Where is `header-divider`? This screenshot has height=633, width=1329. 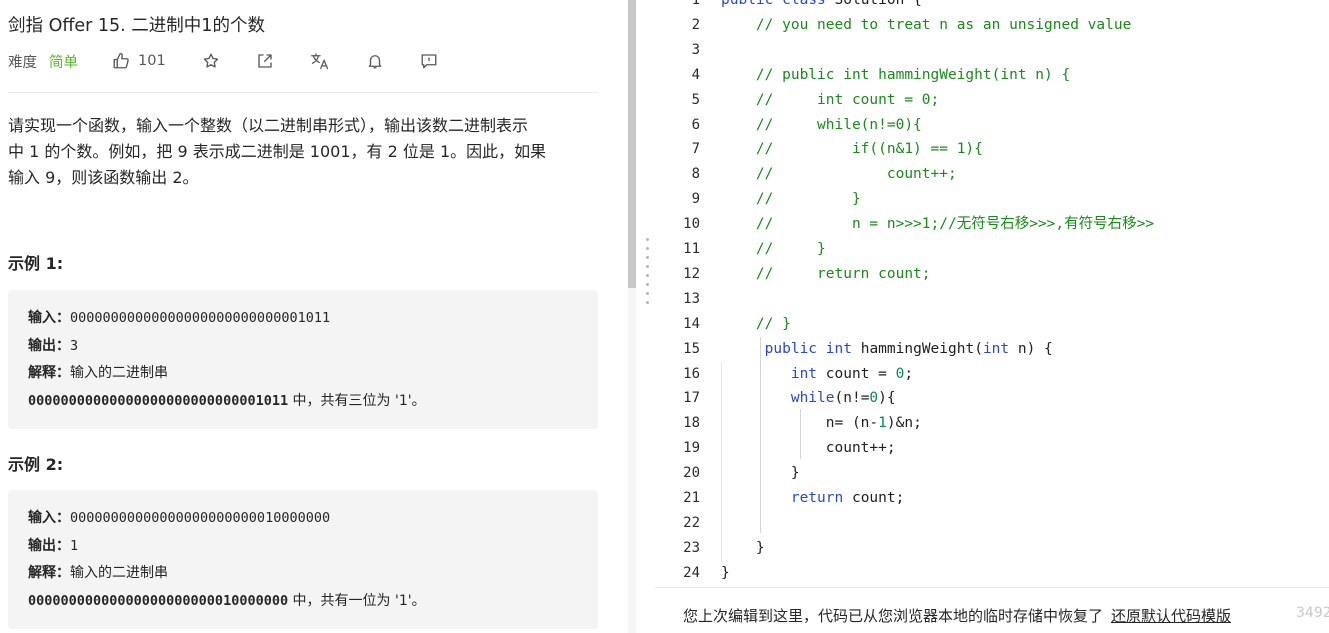
header-divider is located at coordinates (303, 92).